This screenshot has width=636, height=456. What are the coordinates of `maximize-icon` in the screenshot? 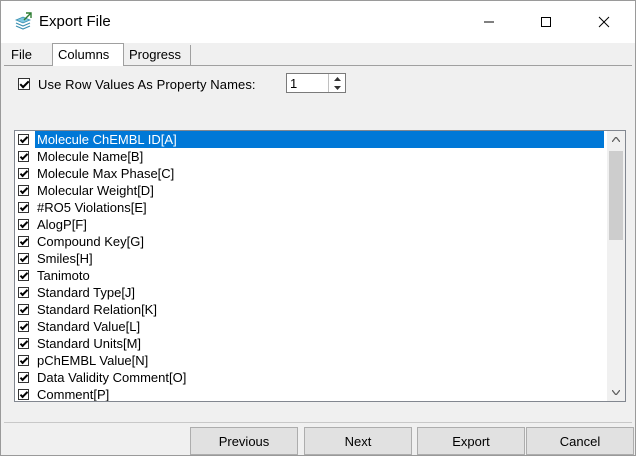 It's located at (546, 22).